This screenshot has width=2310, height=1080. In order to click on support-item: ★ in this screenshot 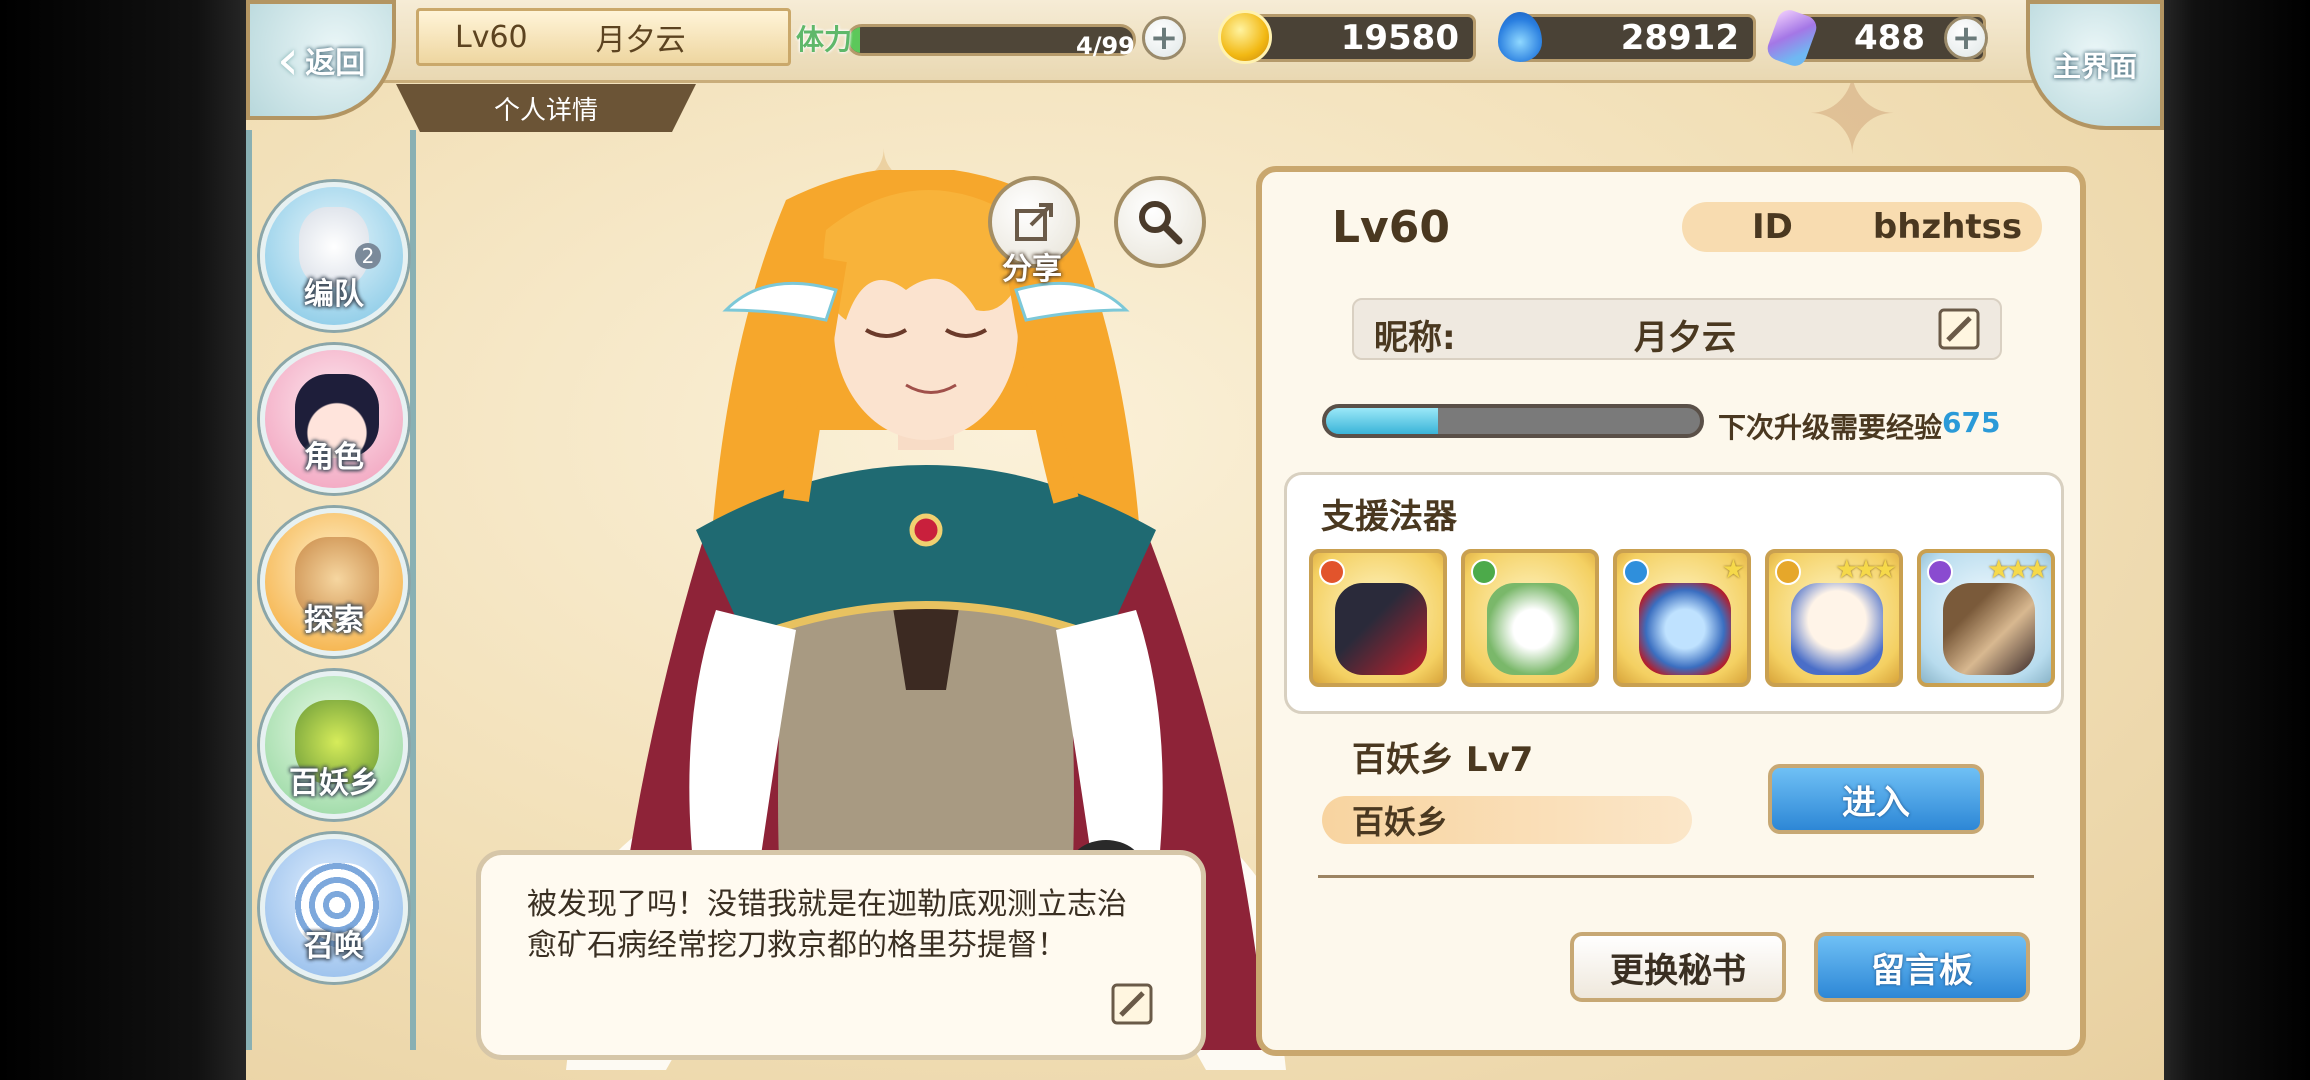, I will do `click(1682, 618)`.